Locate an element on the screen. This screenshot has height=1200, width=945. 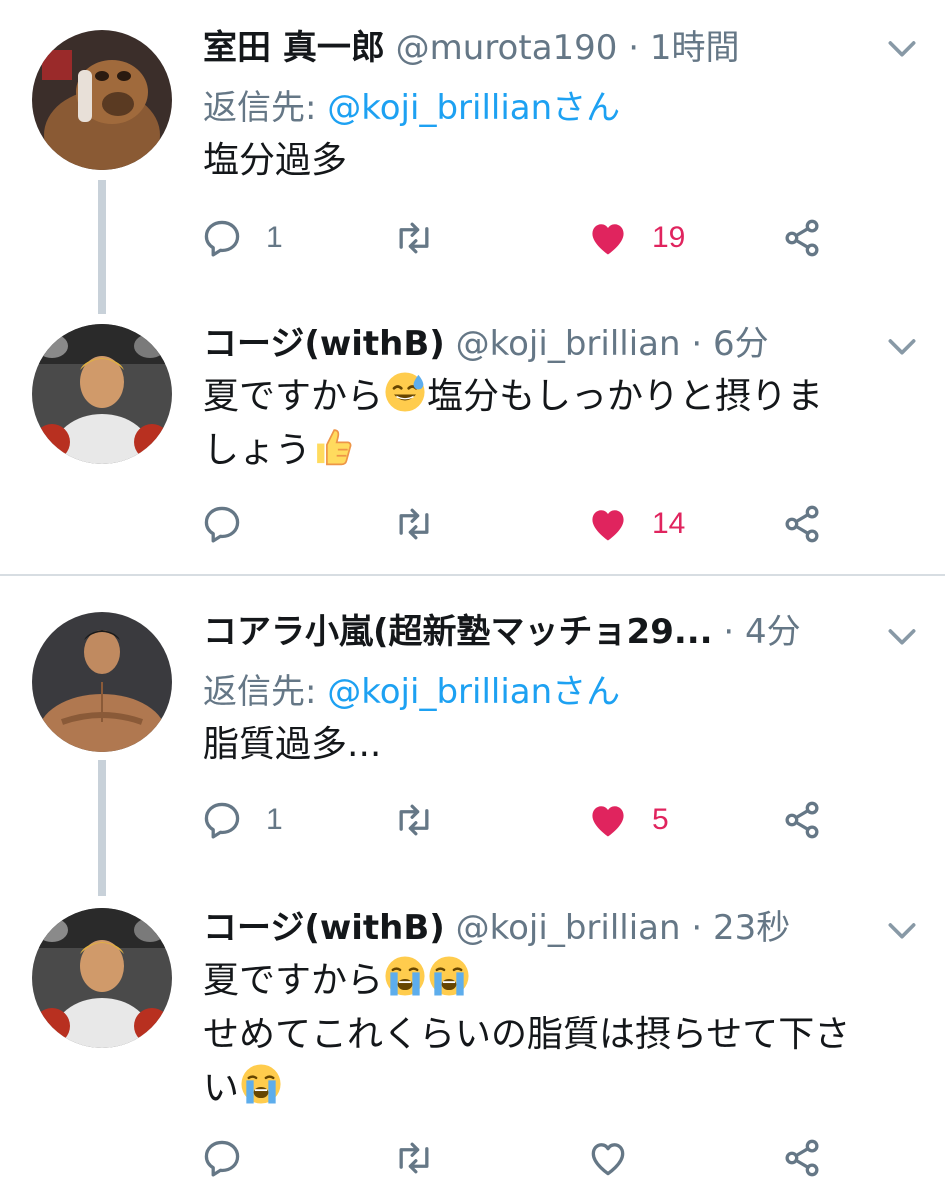
like-button: 5 is located at coordinates (627, 820).